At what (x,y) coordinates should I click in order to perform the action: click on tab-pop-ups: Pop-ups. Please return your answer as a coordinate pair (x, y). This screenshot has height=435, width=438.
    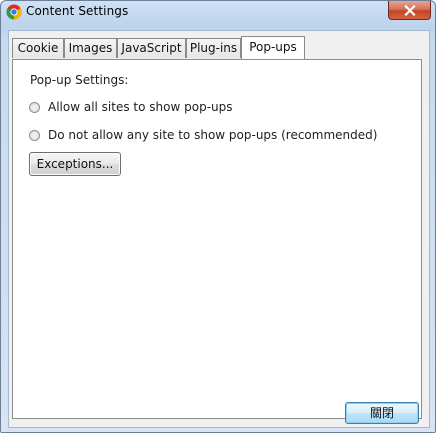
    Looking at the image, I should click on (273, 47).